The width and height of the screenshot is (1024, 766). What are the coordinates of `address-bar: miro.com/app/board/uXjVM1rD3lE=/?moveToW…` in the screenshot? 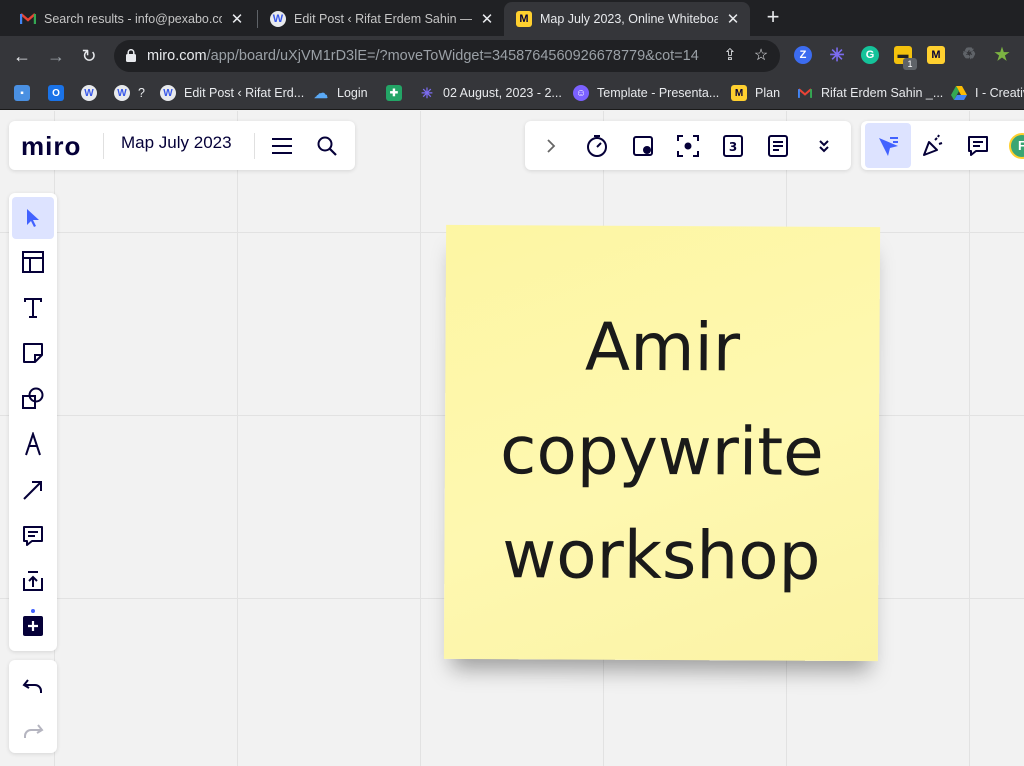 It's located at (447, 56).